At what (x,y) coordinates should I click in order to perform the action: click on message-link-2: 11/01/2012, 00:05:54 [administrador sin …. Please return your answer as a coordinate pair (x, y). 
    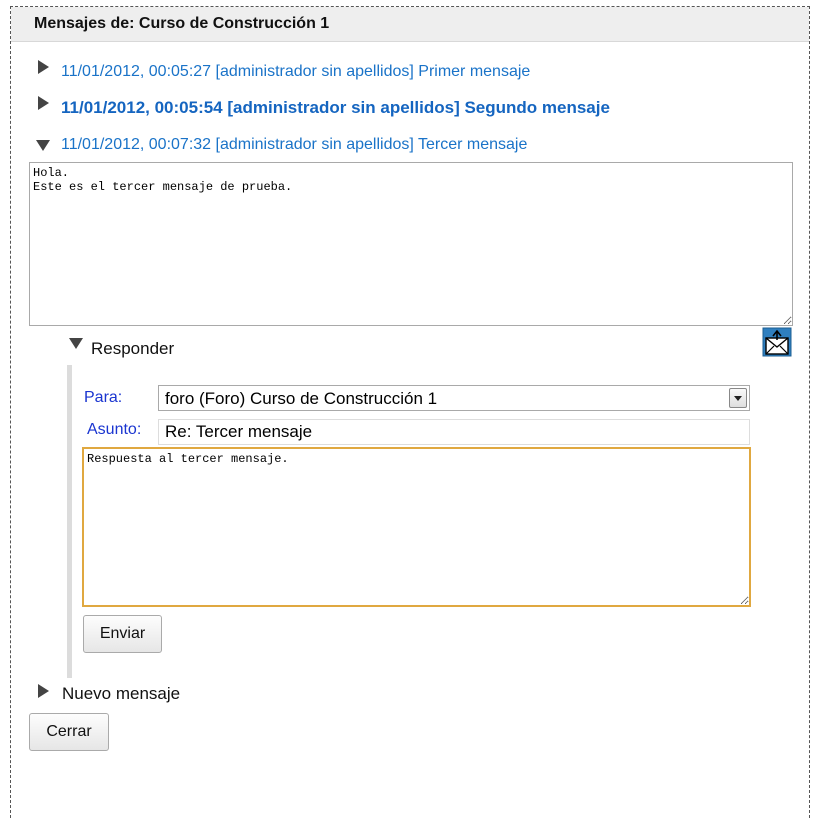
    Looking at the image, I should click on (335, 108).